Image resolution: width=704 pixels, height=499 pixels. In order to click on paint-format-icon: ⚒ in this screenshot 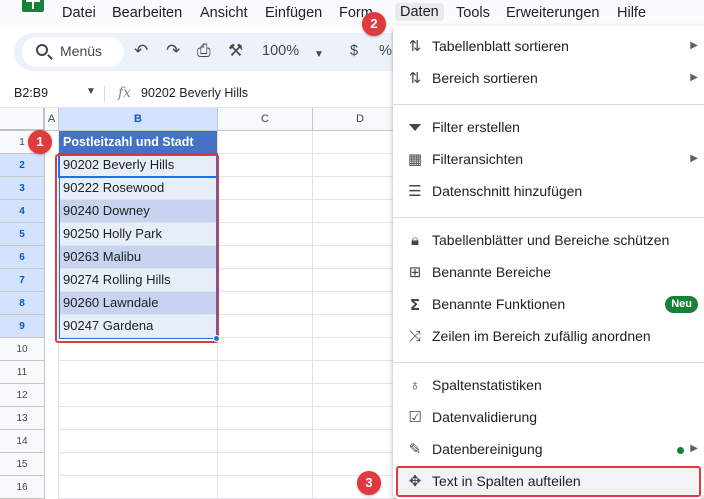, I will do `click(235, 51)`.